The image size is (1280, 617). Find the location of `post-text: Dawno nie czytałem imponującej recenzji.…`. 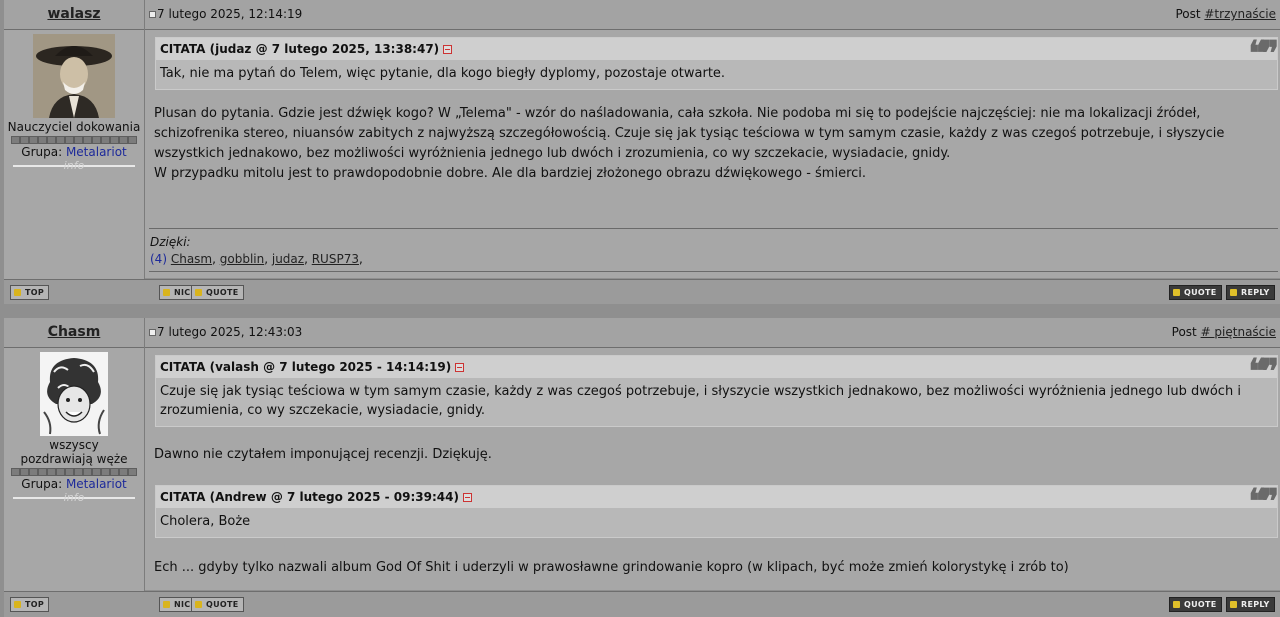

post-text: Dawno nie czytałem imponującej recenzji.… is located at coordinates (323, 454).